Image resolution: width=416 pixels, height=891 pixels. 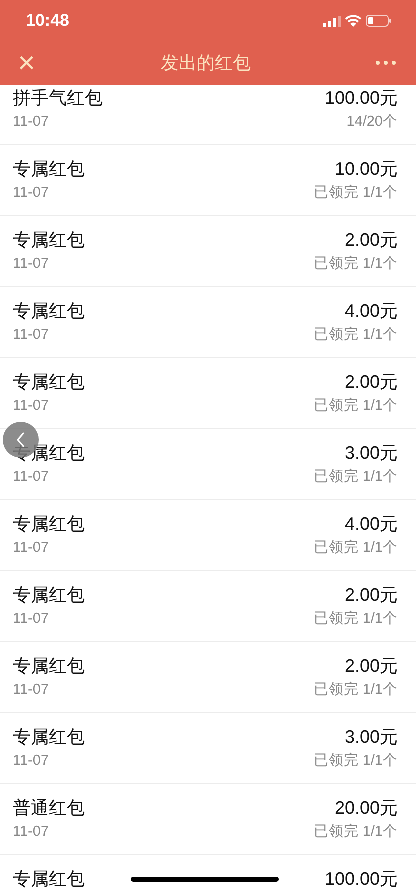 I want to click on packet-row: 拼手气红包 100.00元 11-07 14/20个, so click(x=208, y=115).